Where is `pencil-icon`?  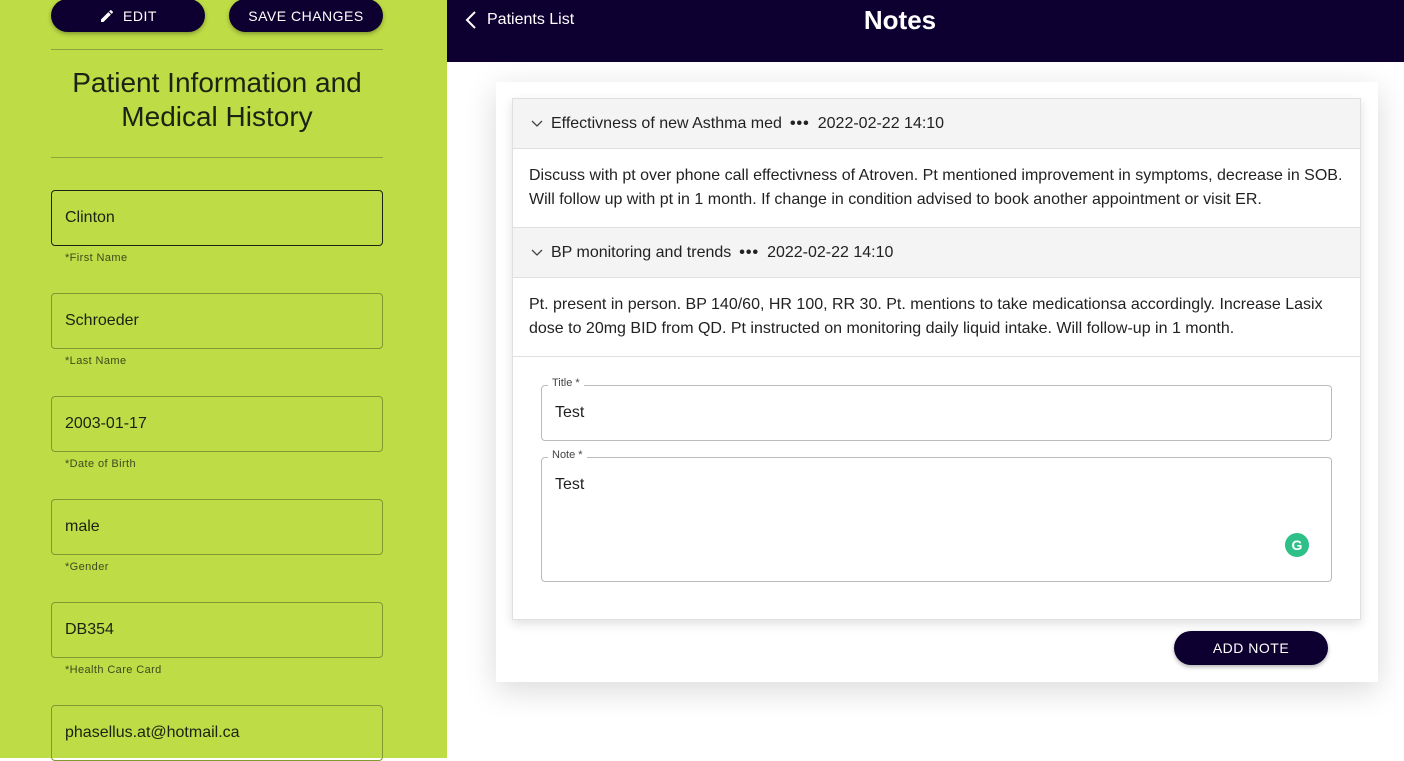
pencil-icon is located at coordinates (107, 15).